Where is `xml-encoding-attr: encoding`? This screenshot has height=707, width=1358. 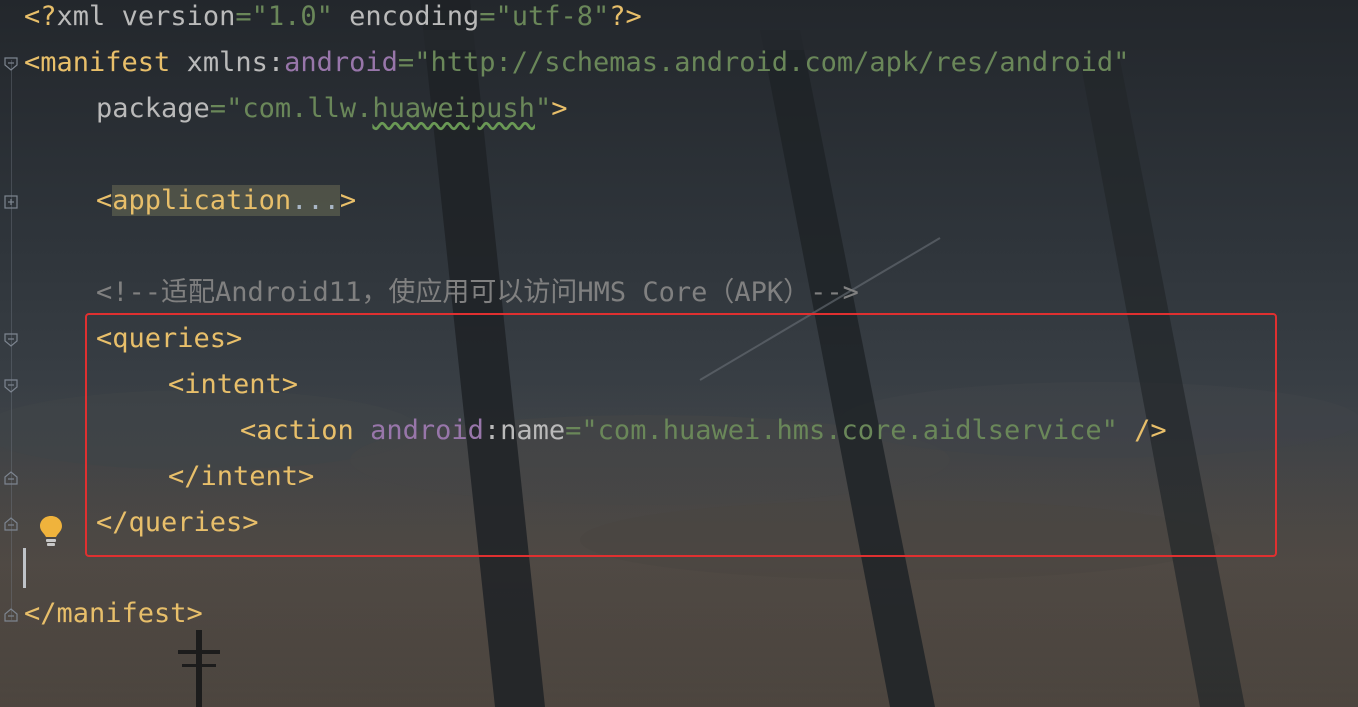 xml-encoding-attr: encoding is located at coordinates (414, 16).